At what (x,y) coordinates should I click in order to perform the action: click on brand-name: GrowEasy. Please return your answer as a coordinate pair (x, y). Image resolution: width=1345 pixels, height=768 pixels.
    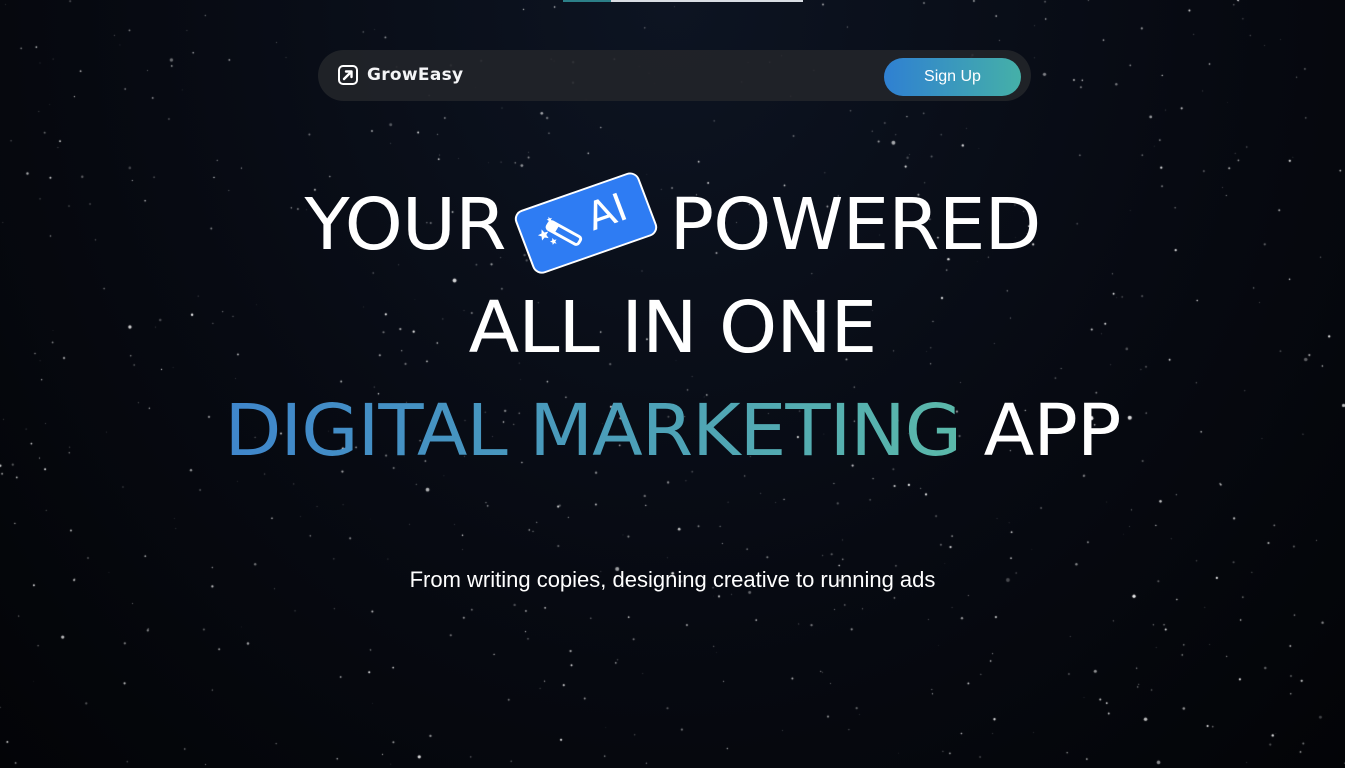
    Looking at the image, I should click on (415, 75).